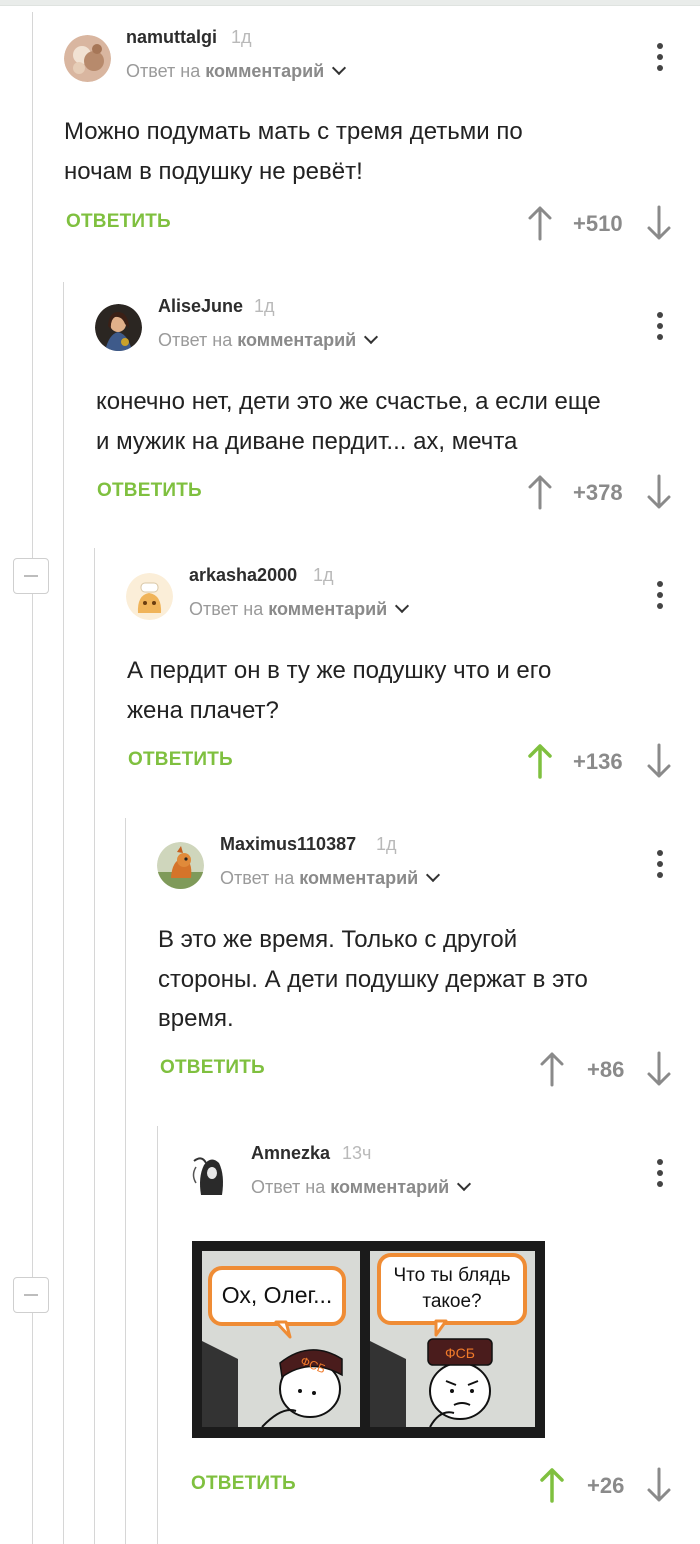 This screenshot has width=700, height=1544. What do you see at coordinates (606, 1485) in the screenshot?
I see `rating-score: +26` at bounding box center [606, 1485].